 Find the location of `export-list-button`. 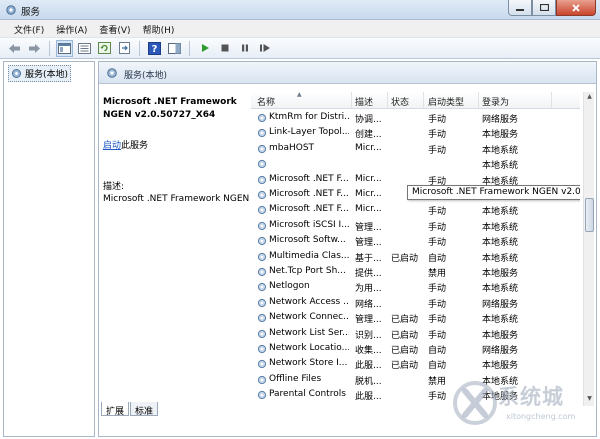

export-list-button is located at coordinates (124, 48).